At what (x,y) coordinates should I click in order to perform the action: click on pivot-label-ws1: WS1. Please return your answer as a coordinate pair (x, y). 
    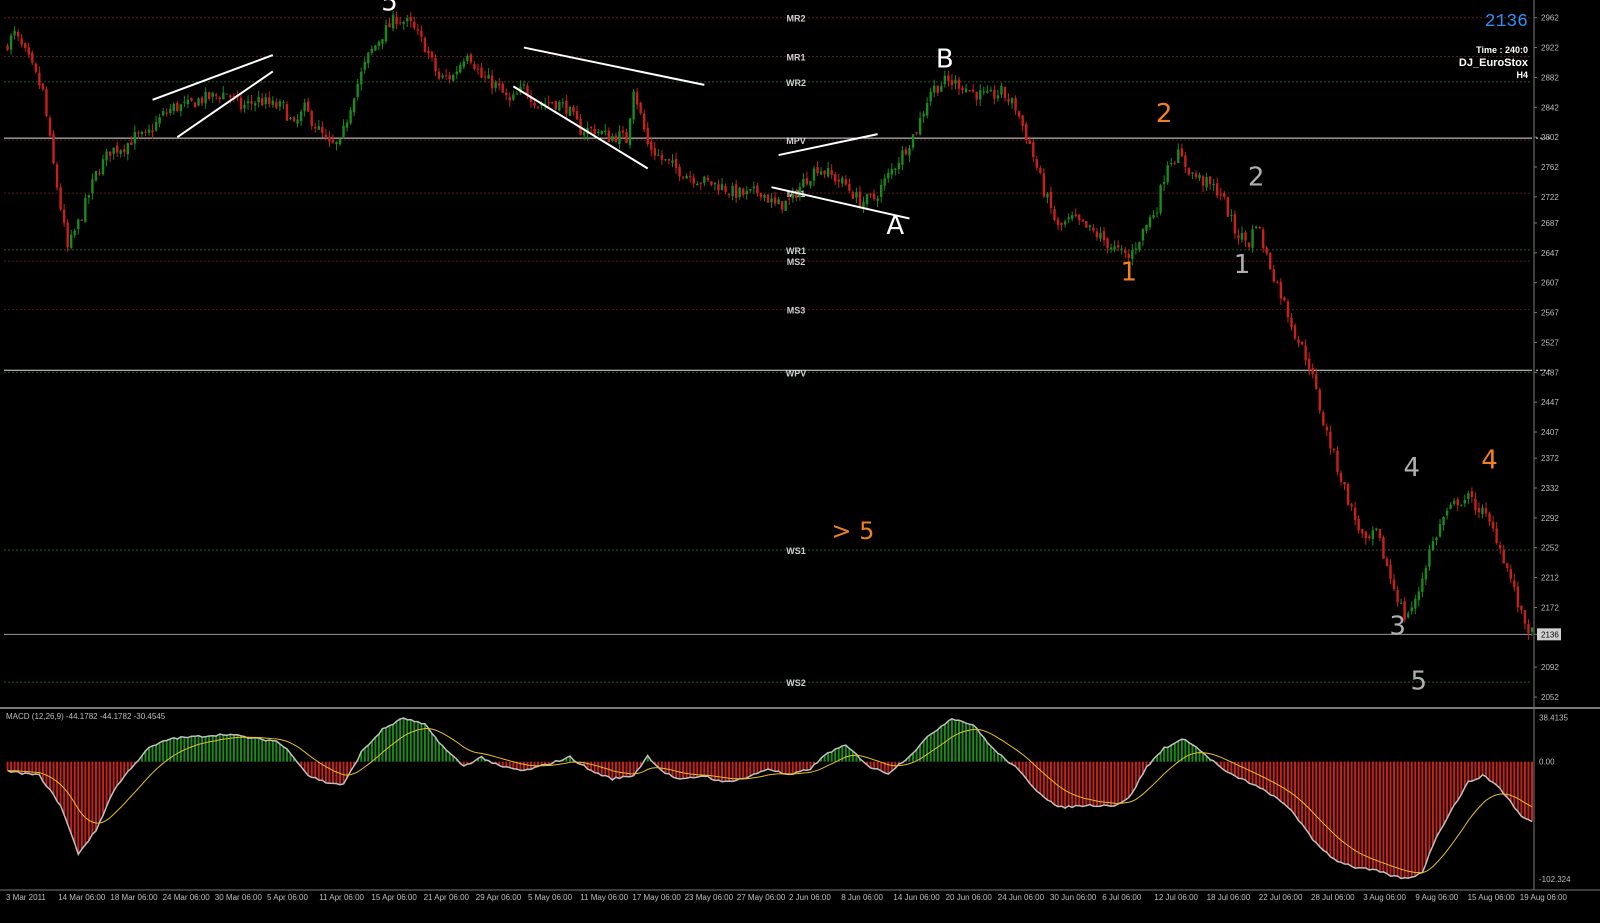
    Looking at the image, I should click on (796, 551).